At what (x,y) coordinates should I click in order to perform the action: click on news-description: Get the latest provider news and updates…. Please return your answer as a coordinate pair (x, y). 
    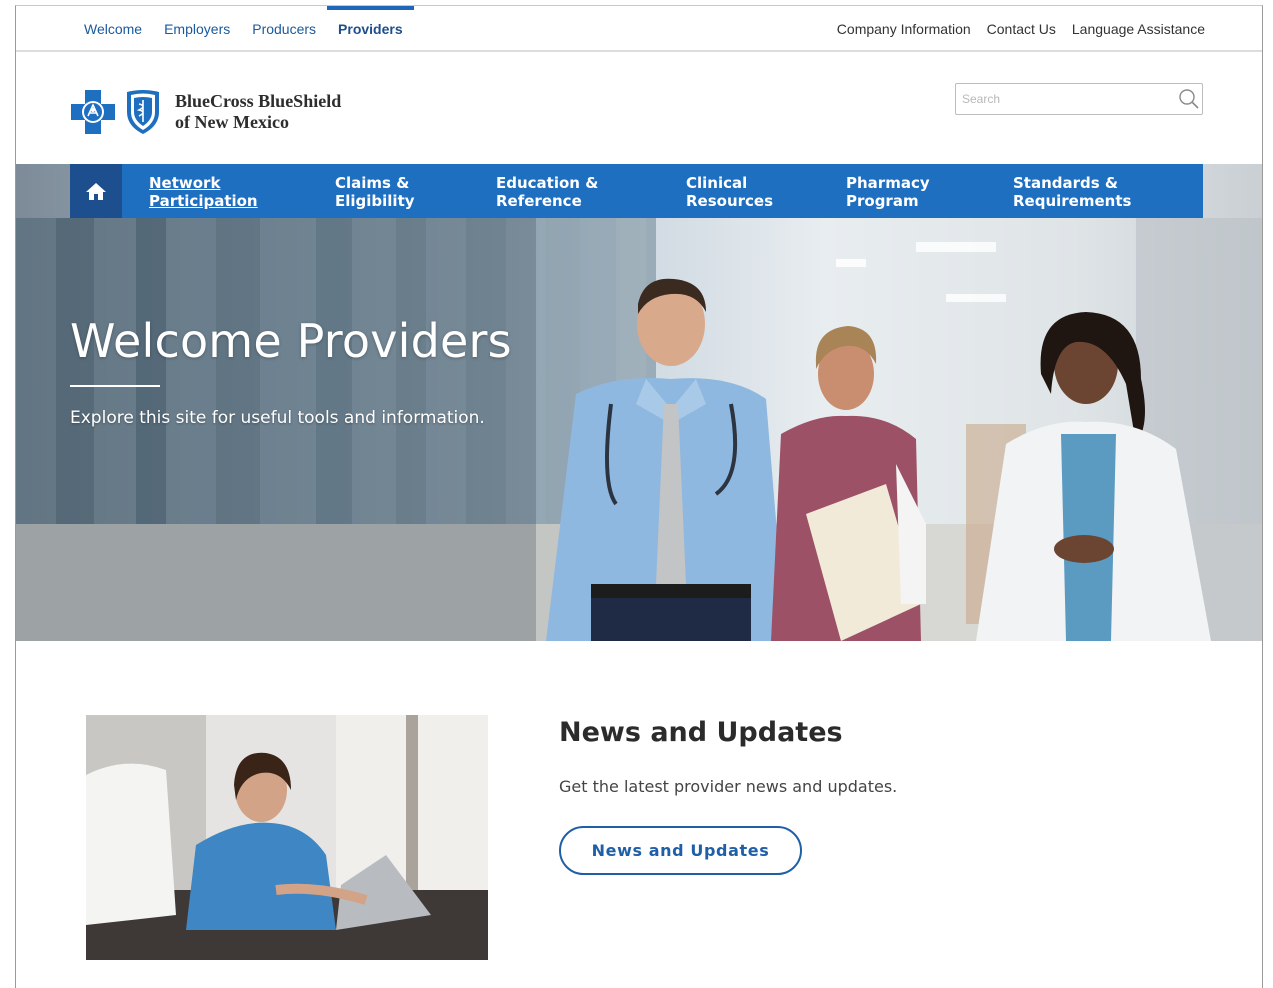
    Looking at the image, I should click on (728, 786).